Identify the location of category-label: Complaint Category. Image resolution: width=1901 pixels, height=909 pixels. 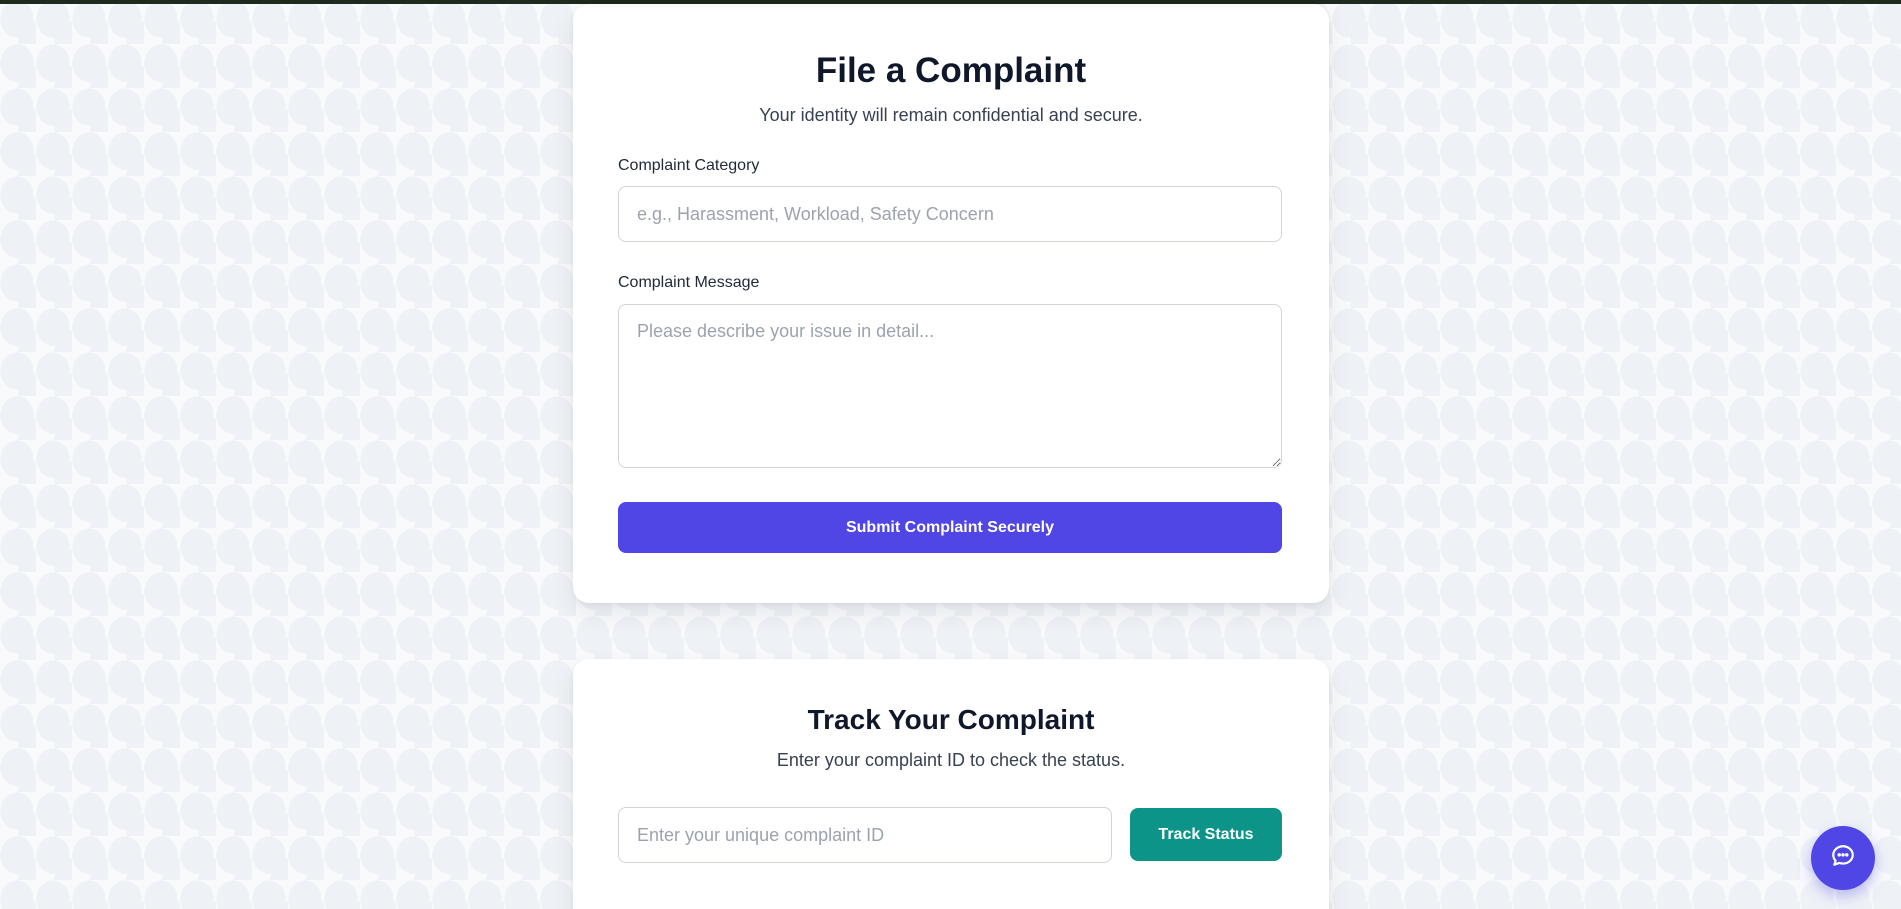
(689, 165).